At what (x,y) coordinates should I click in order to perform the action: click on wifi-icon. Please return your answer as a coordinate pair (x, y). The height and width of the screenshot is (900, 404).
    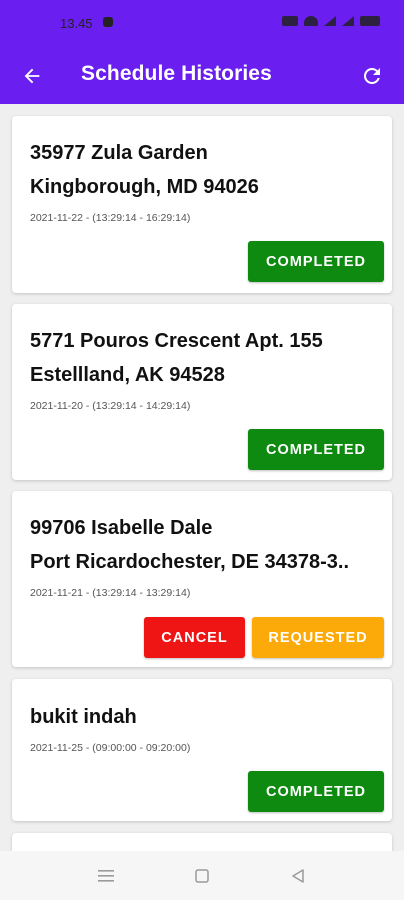
    Looking at the image, I should click on (311, 21).